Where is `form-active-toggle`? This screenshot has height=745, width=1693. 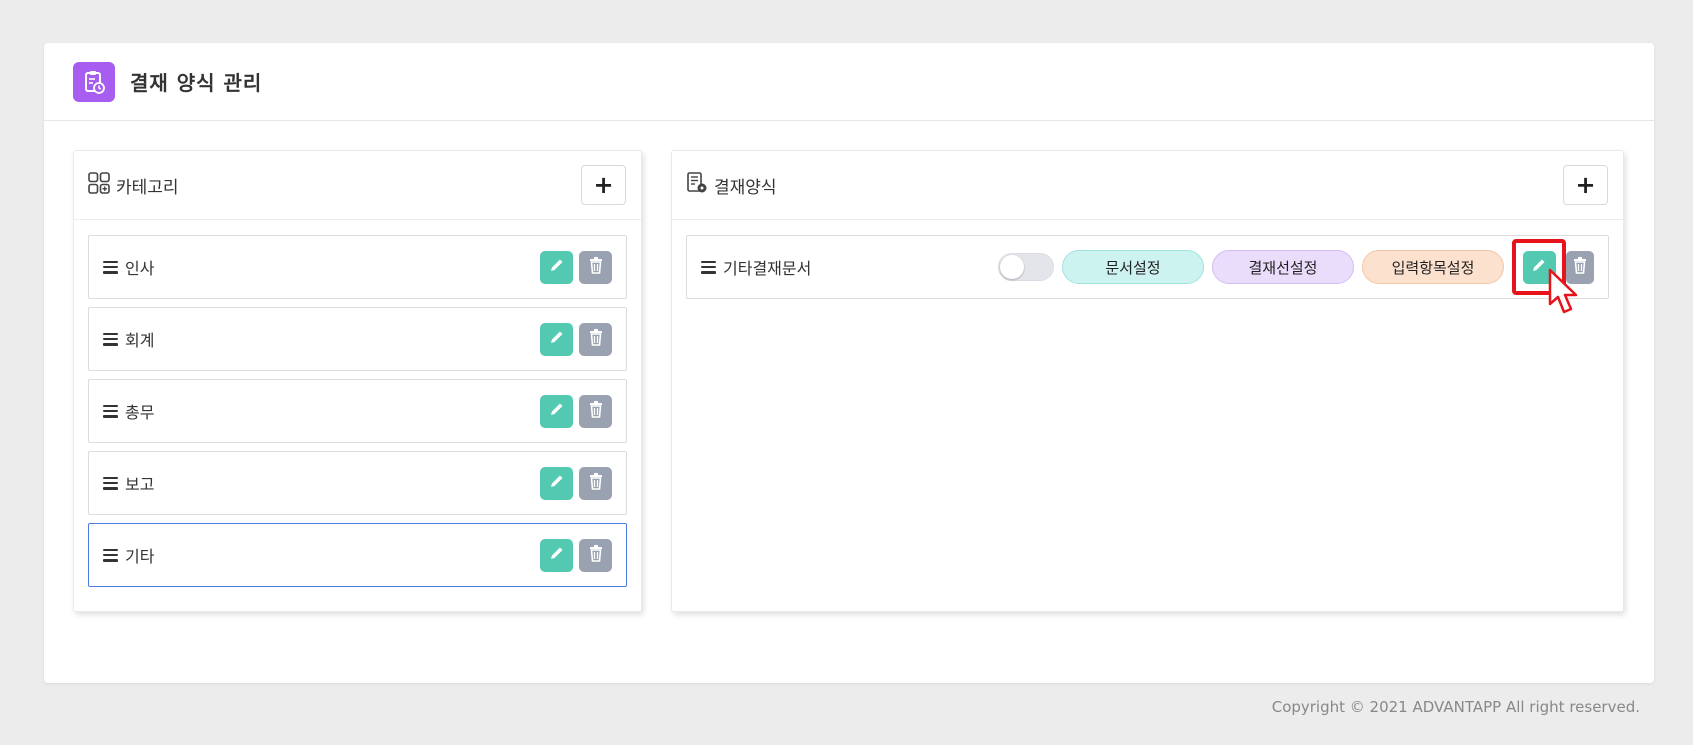 form-active-toggle is located at coordinates (1026, 267).